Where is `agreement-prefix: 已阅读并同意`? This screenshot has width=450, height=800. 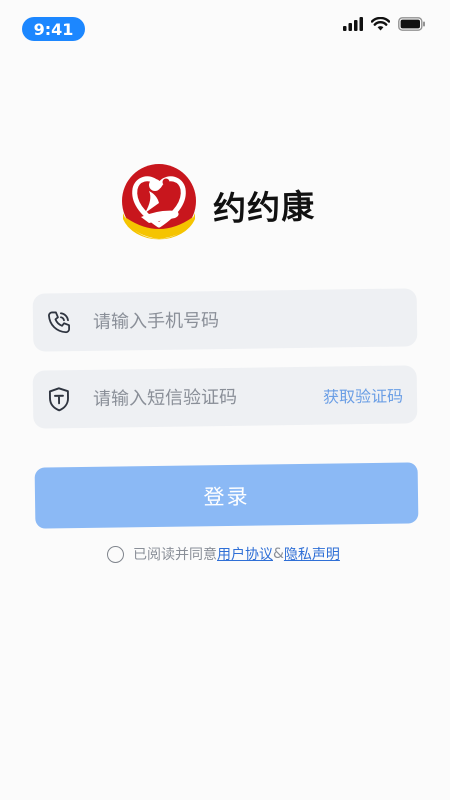
agreement-prefix: 已阅读并同意 is located at coordinates (175, 555).